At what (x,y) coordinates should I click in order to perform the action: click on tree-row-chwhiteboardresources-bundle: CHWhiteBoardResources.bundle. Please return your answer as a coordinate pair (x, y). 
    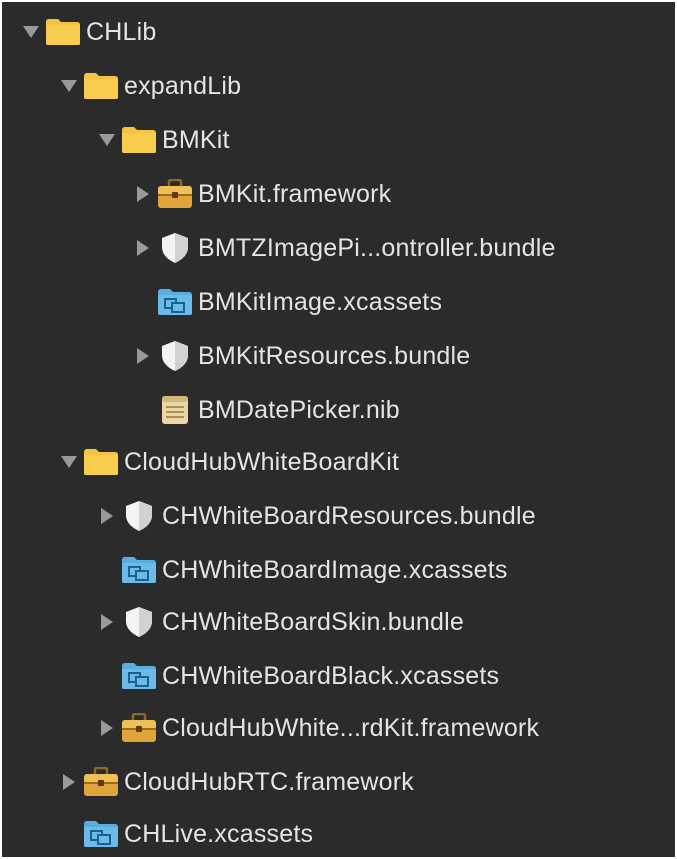
    Looking at the image, I should click on (315, 516).